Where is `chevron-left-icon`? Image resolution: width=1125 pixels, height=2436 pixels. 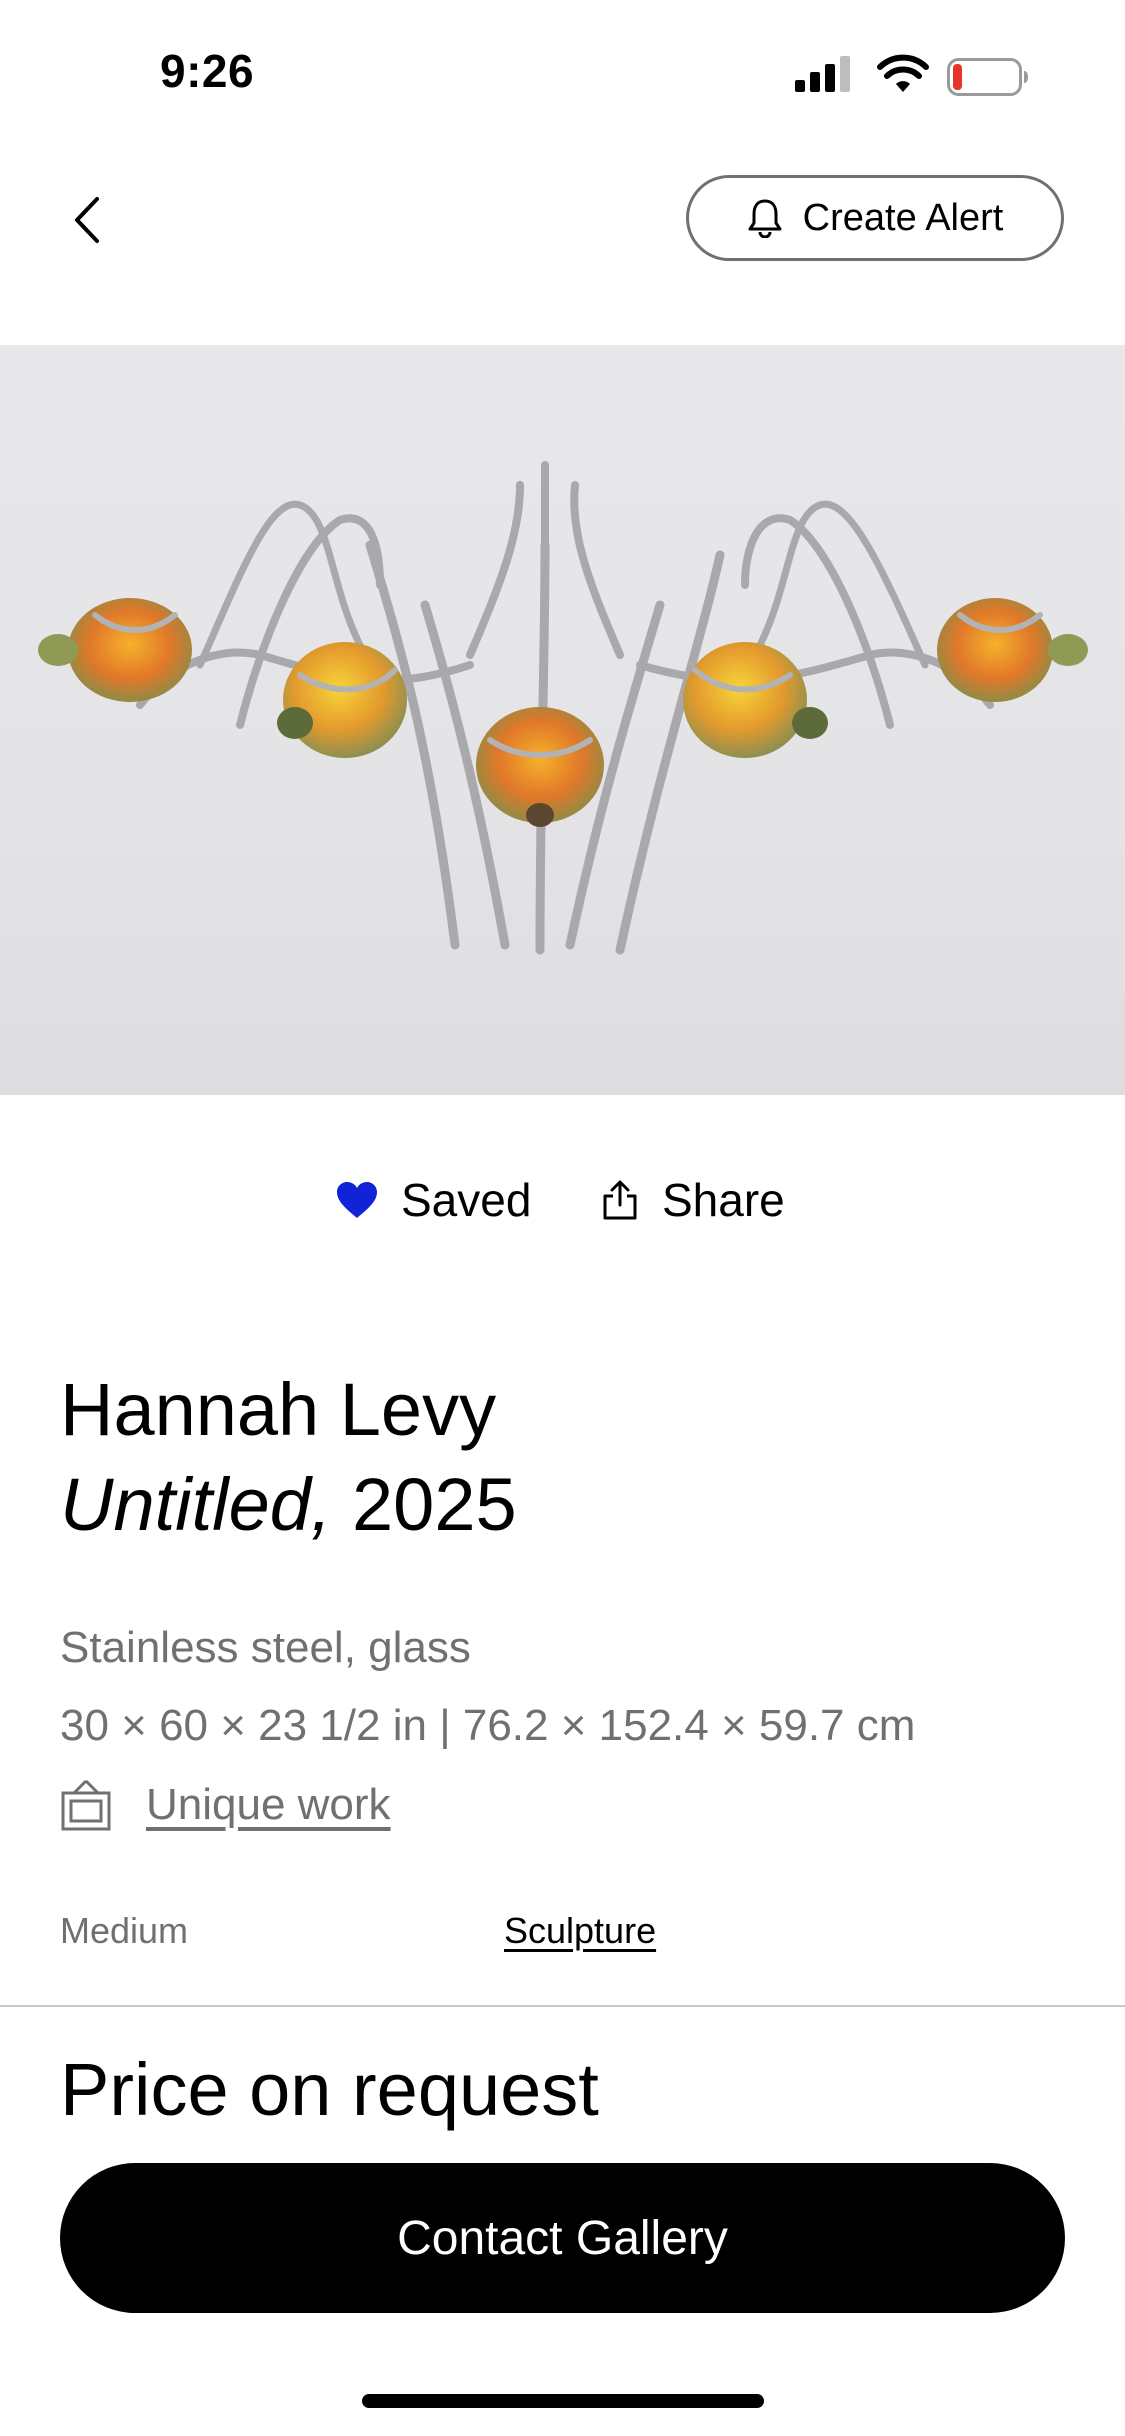 chevron-left-icon is located at coordinates (87, 220).